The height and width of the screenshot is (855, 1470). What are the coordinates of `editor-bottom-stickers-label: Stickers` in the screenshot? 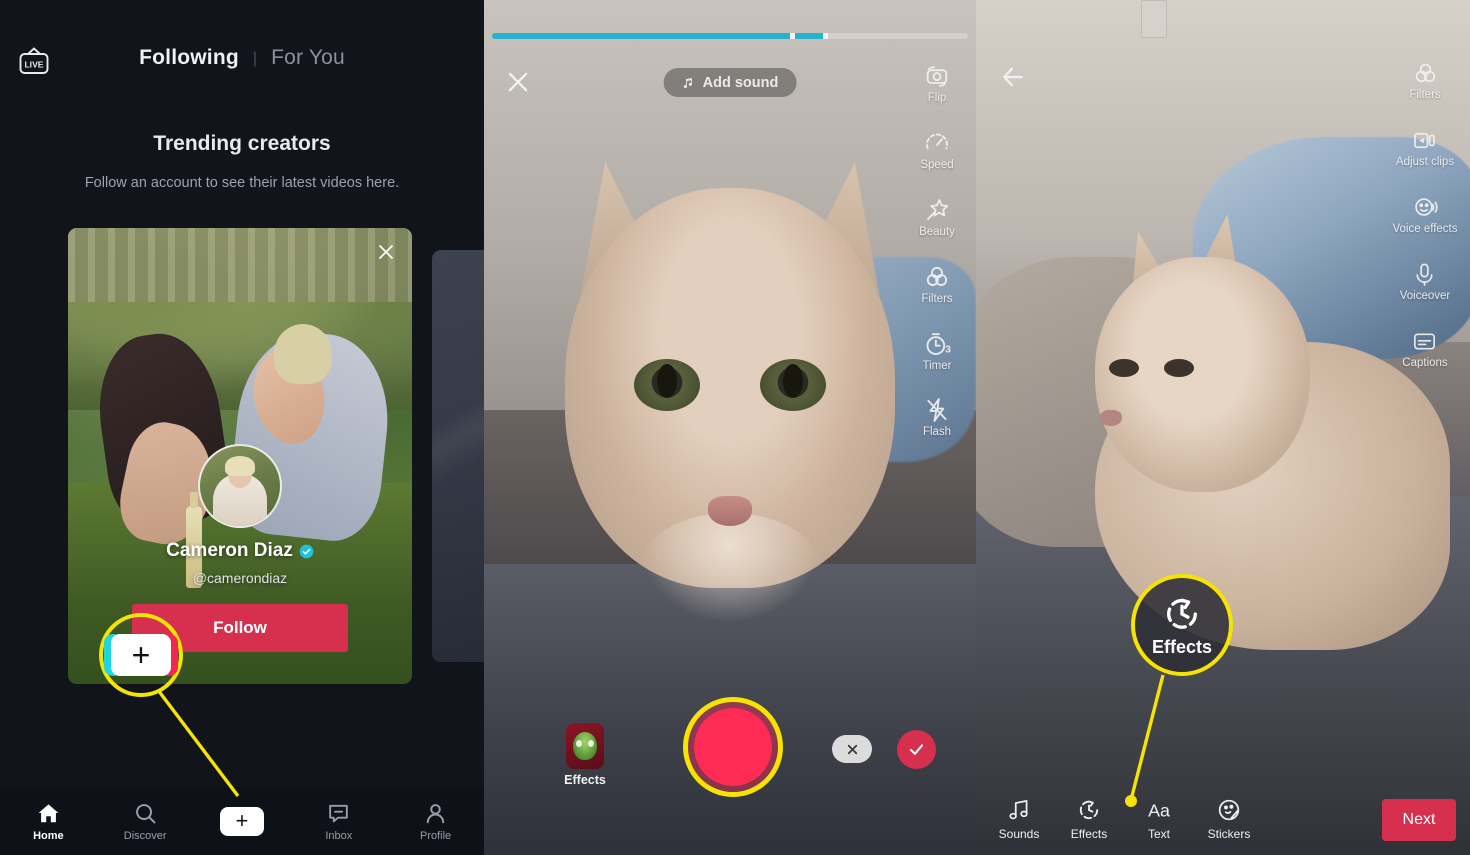 It's located at (1229, 834).